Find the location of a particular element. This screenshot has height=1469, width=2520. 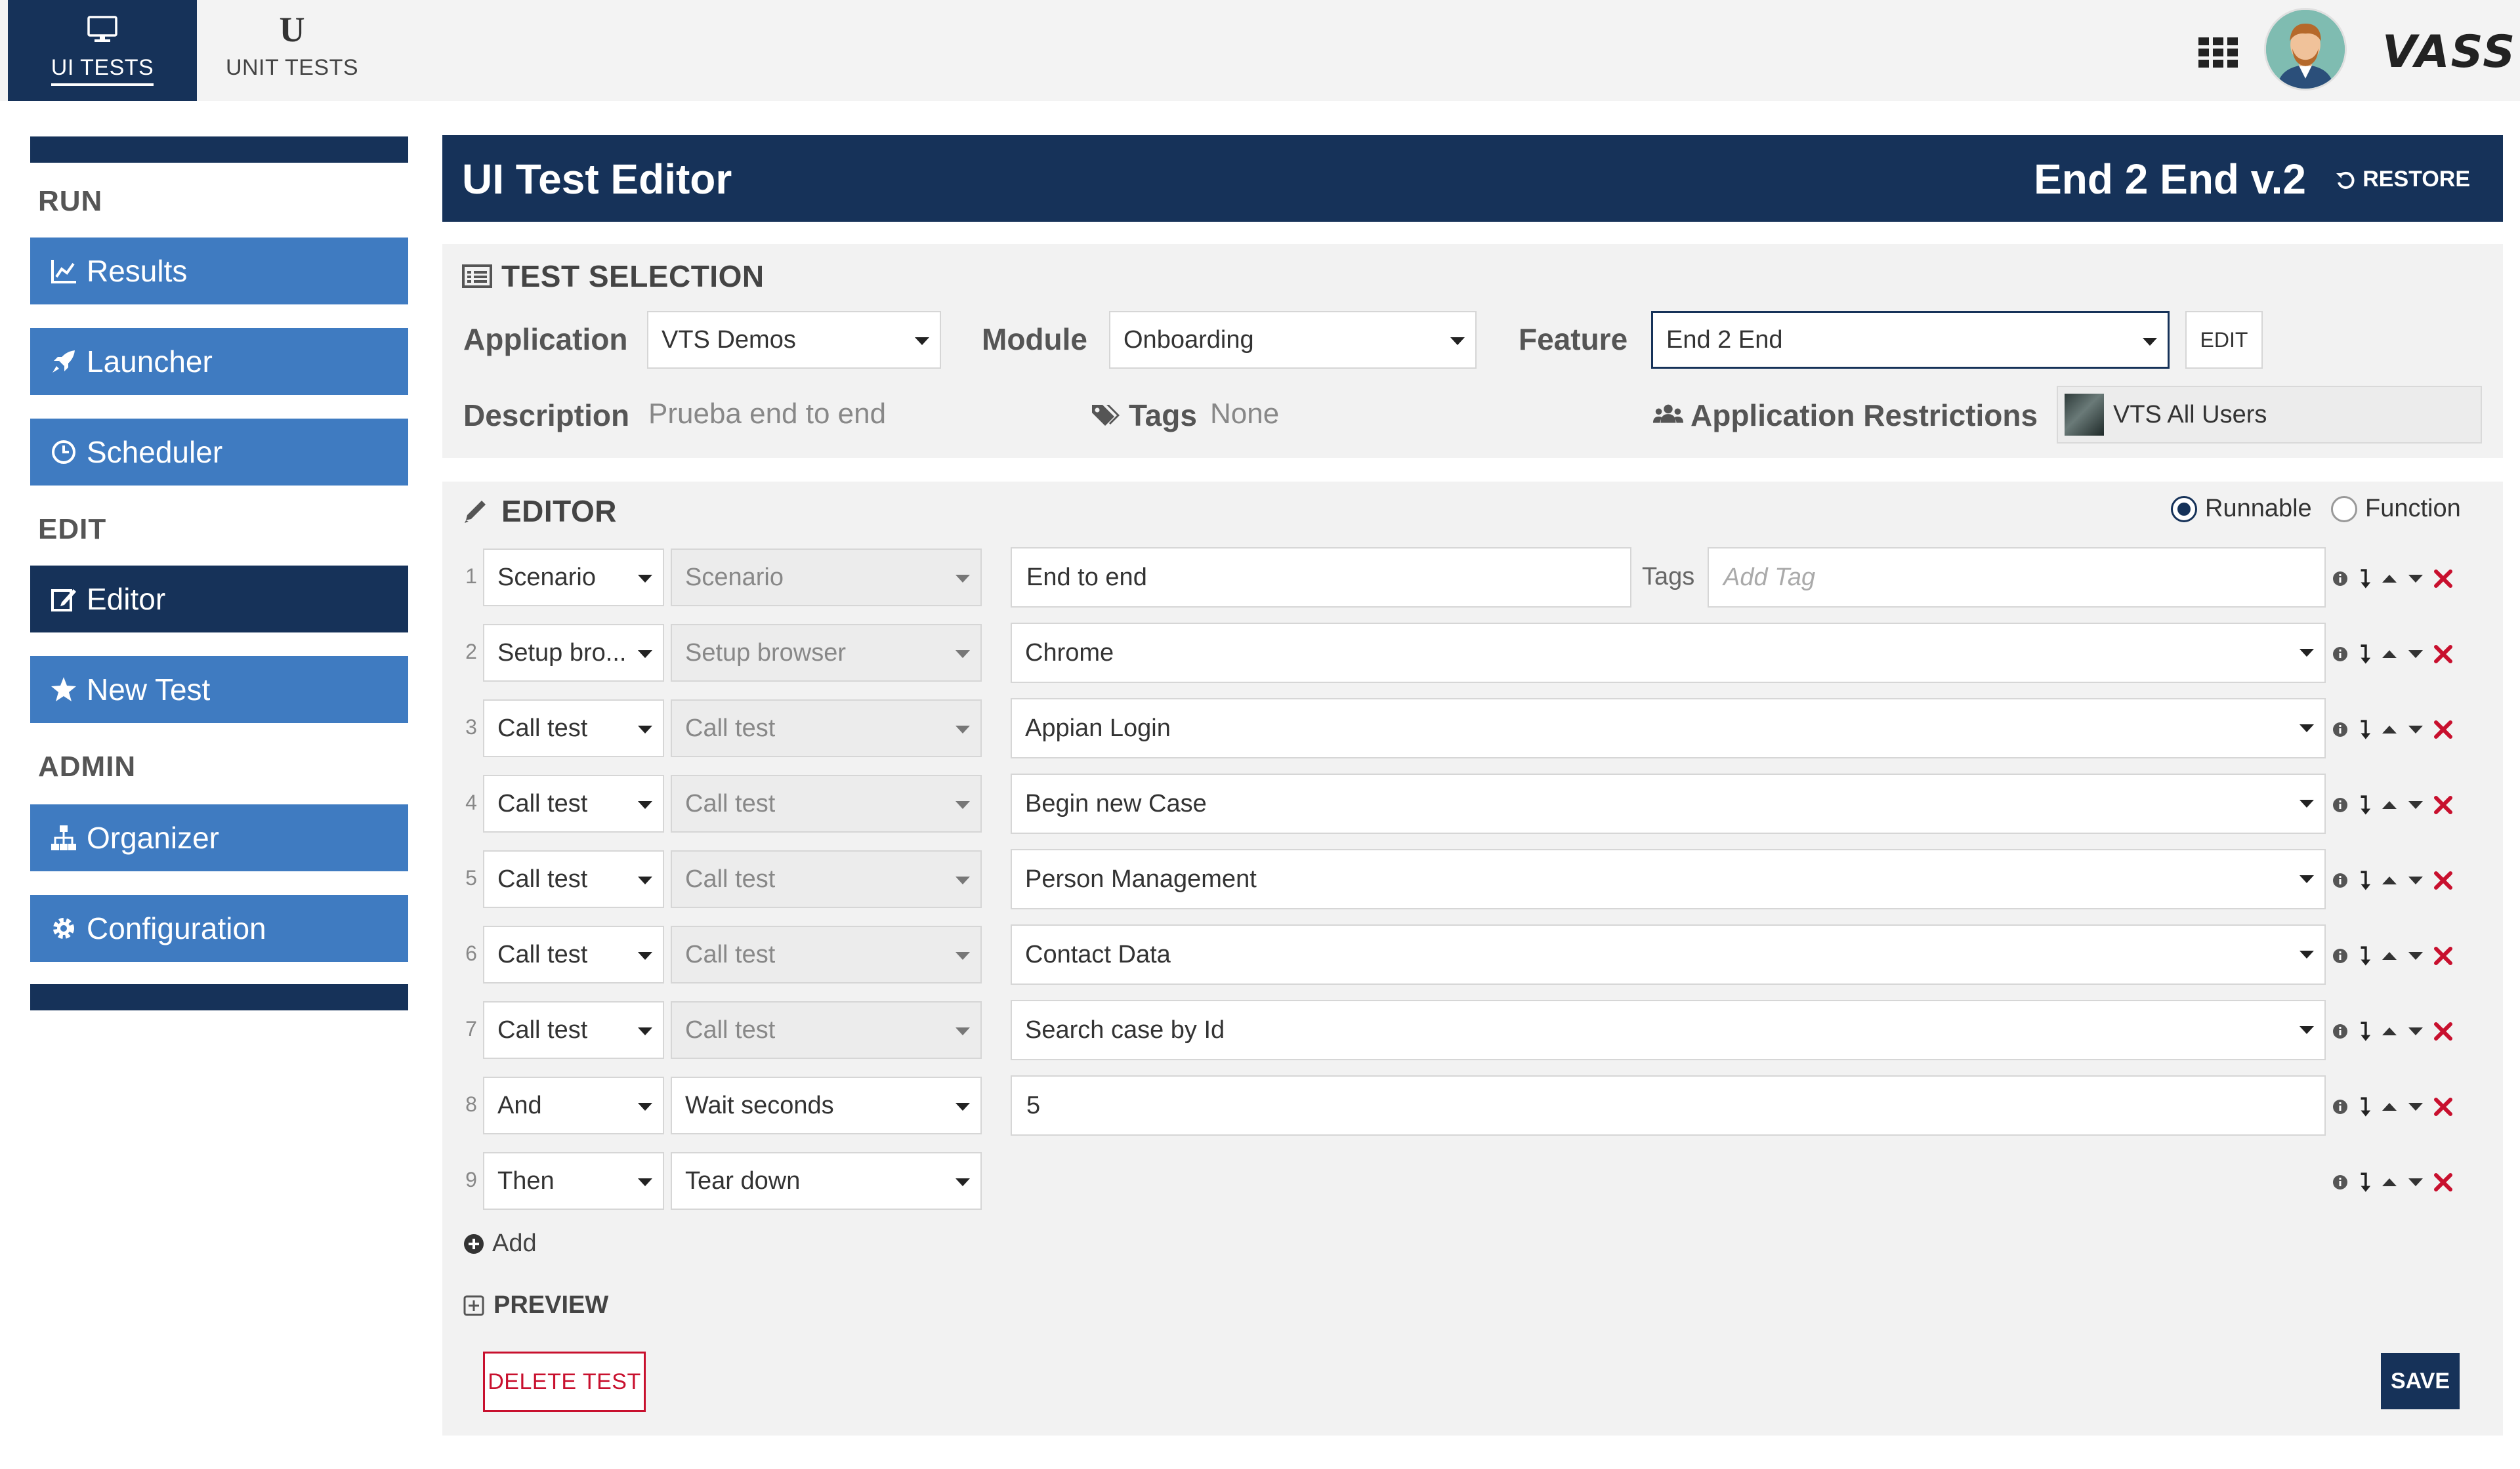

restore-button: RESTORE is located at coordinates (2402, 179).